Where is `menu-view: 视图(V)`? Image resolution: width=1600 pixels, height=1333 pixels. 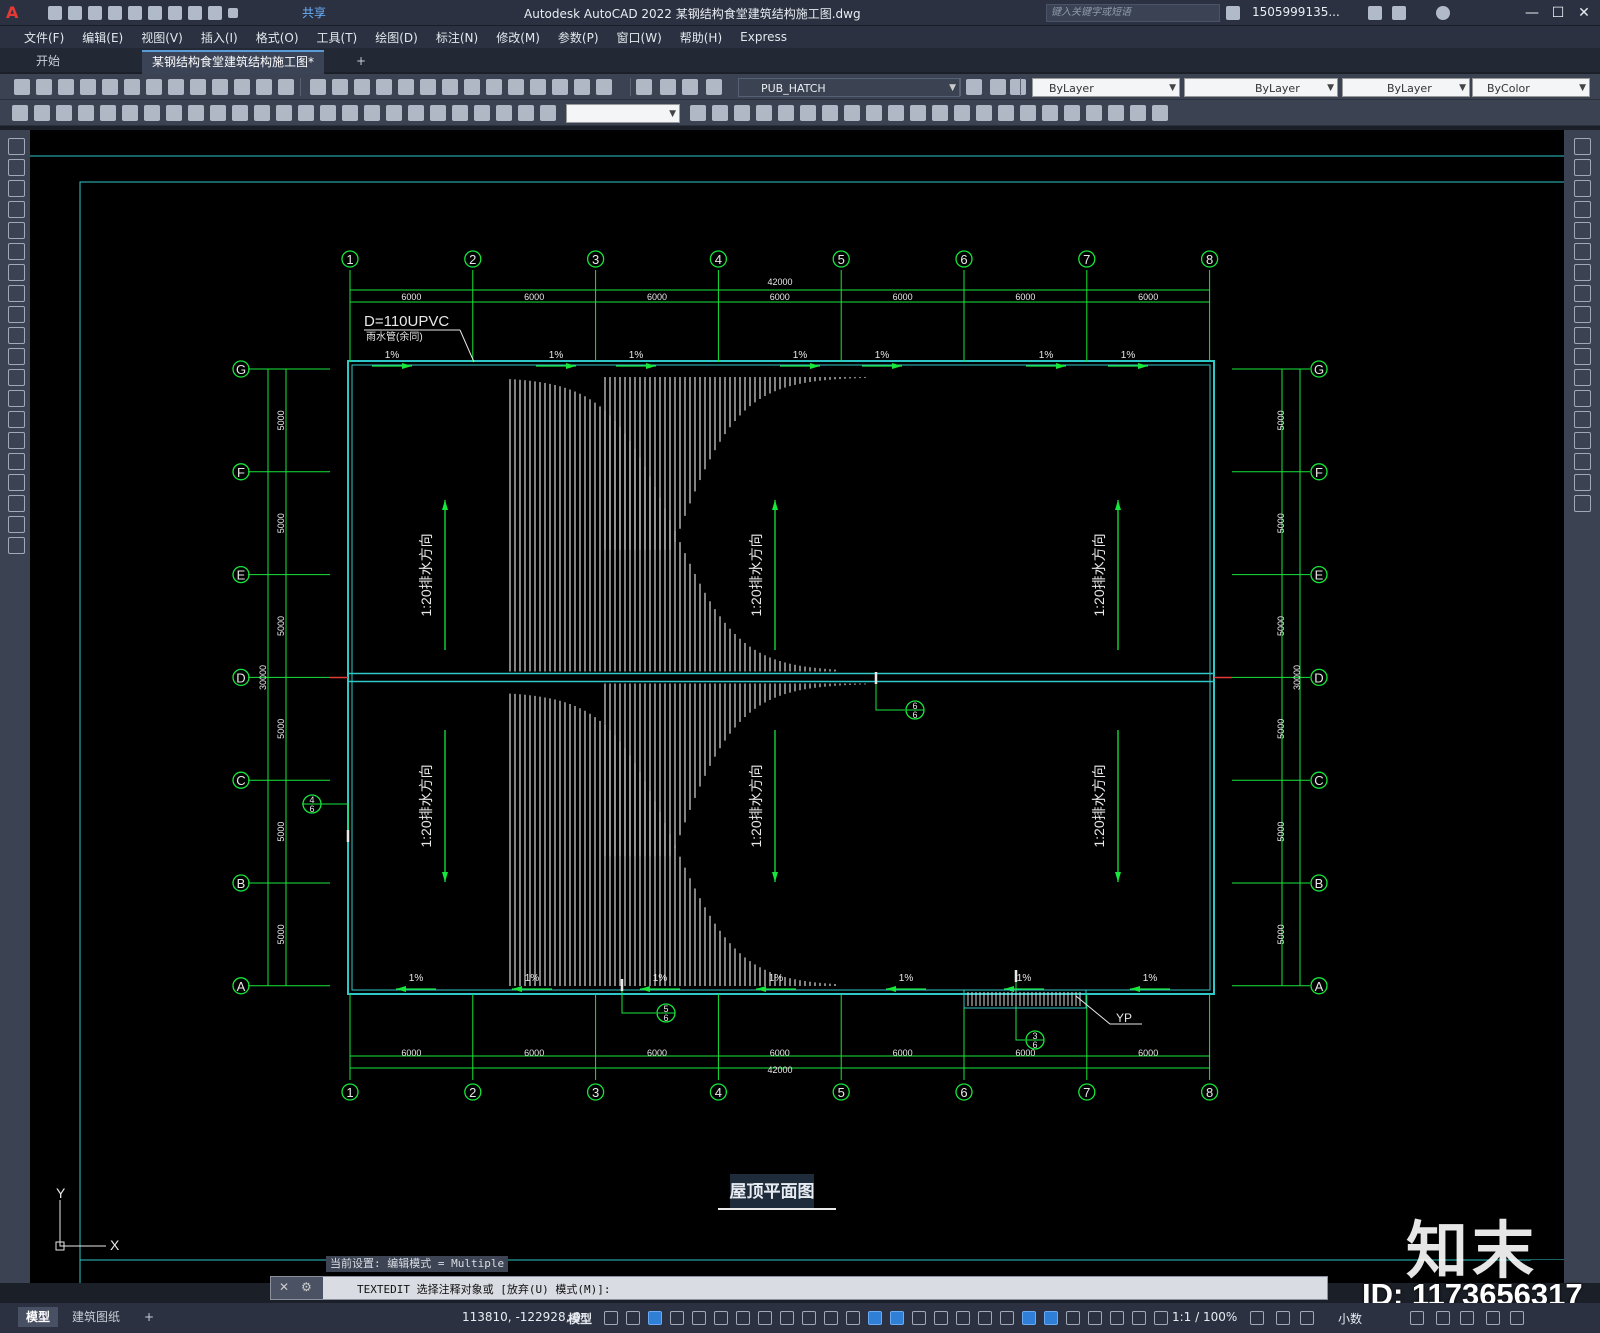
menu-view: 视图(V) is located at coordinates (163, 37).